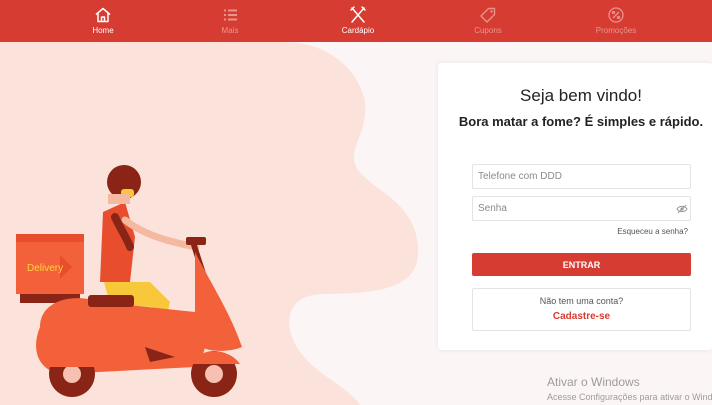  I want to click on list-icon, so click(230, 15).